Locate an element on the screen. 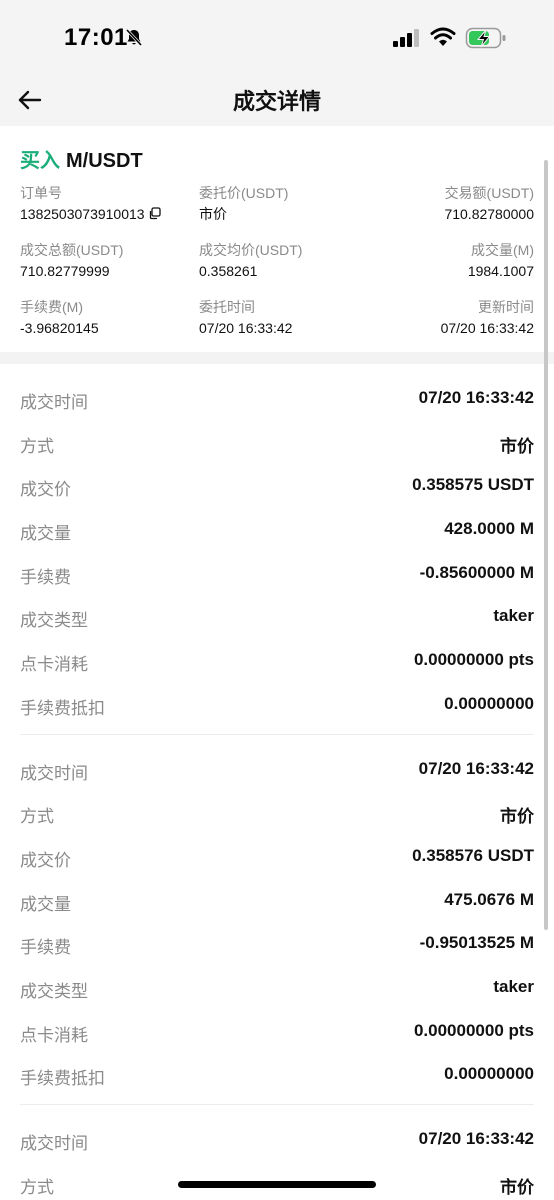 The image size is (554, 1200). info-value: -3.96820145 is located at coordinates (59, 328).